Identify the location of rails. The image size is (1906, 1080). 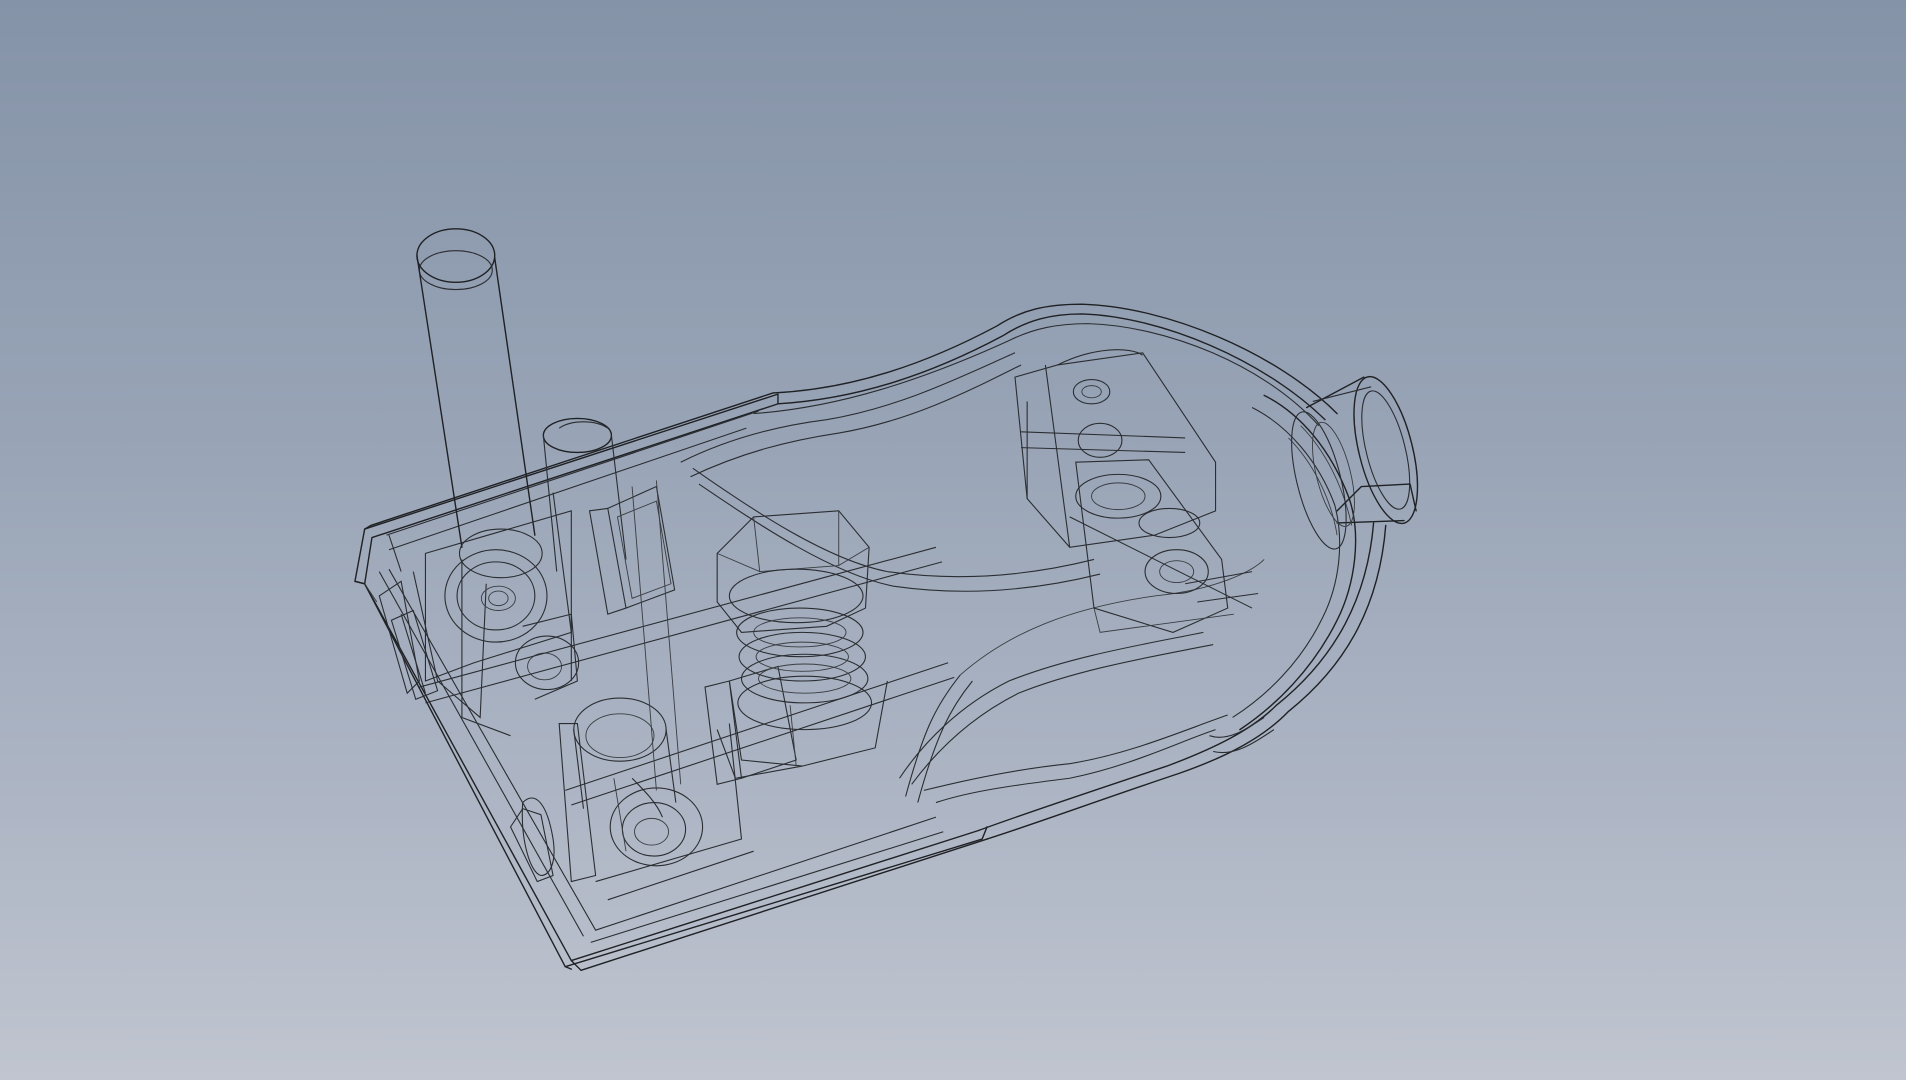
(671, 643).